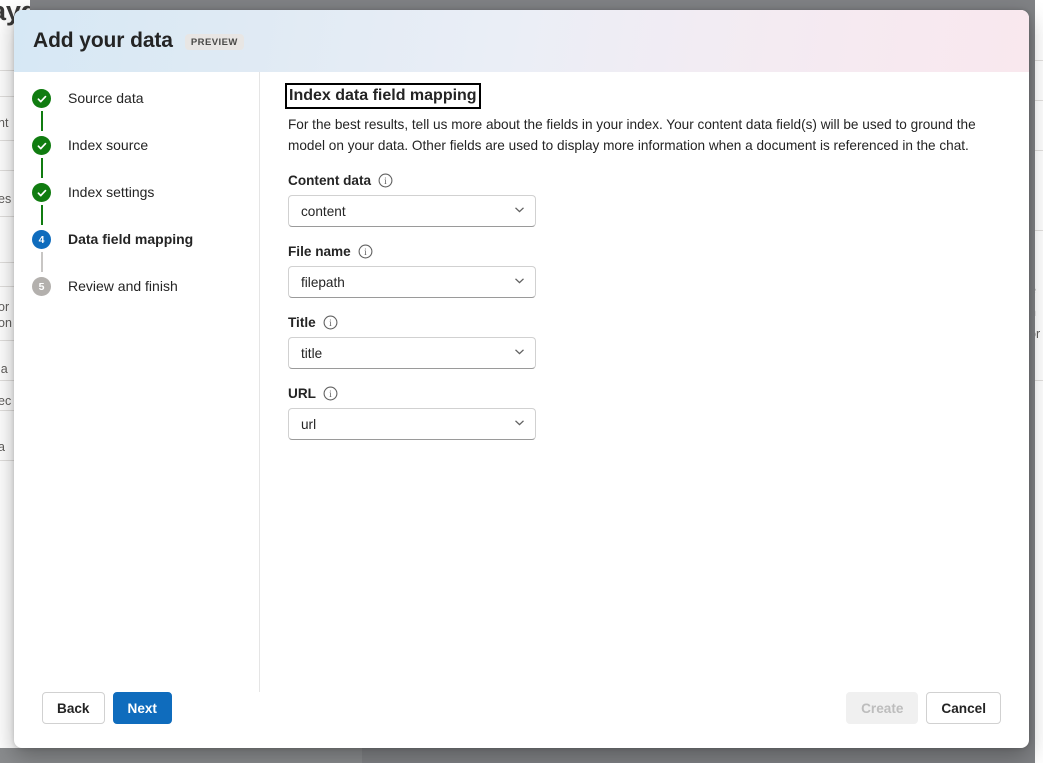  I want to click on field-group: URL i url, so click(658, 413).